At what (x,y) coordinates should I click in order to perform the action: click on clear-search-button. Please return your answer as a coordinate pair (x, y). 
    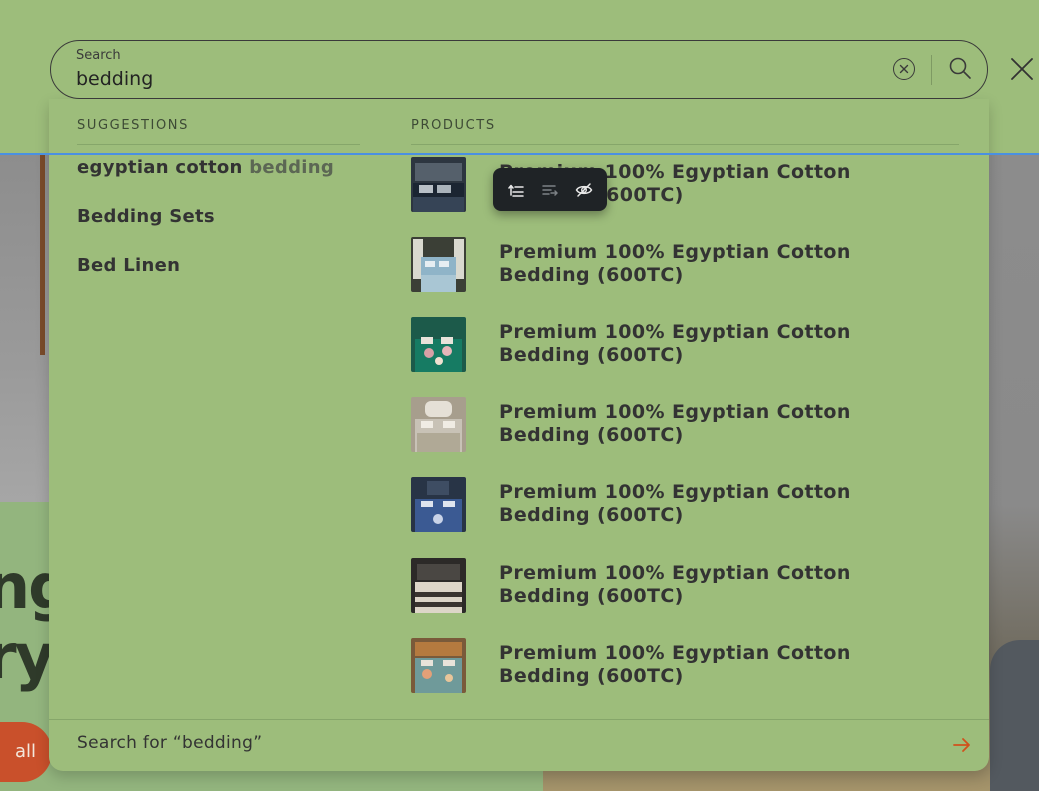
    Looking at the image, I should click on (904, 69).